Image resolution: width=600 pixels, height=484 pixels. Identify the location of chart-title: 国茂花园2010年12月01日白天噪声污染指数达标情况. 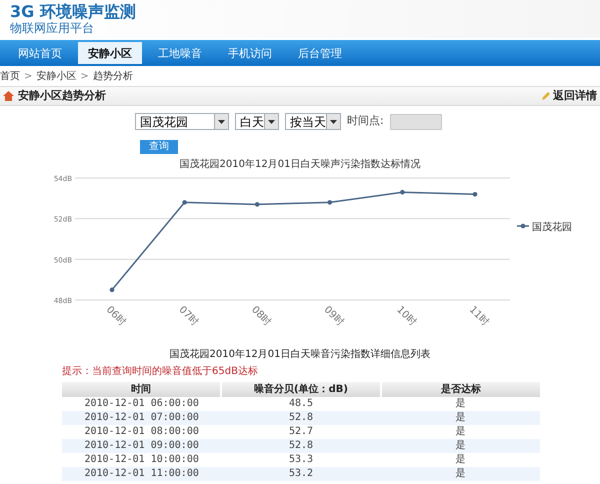
(300, 165).